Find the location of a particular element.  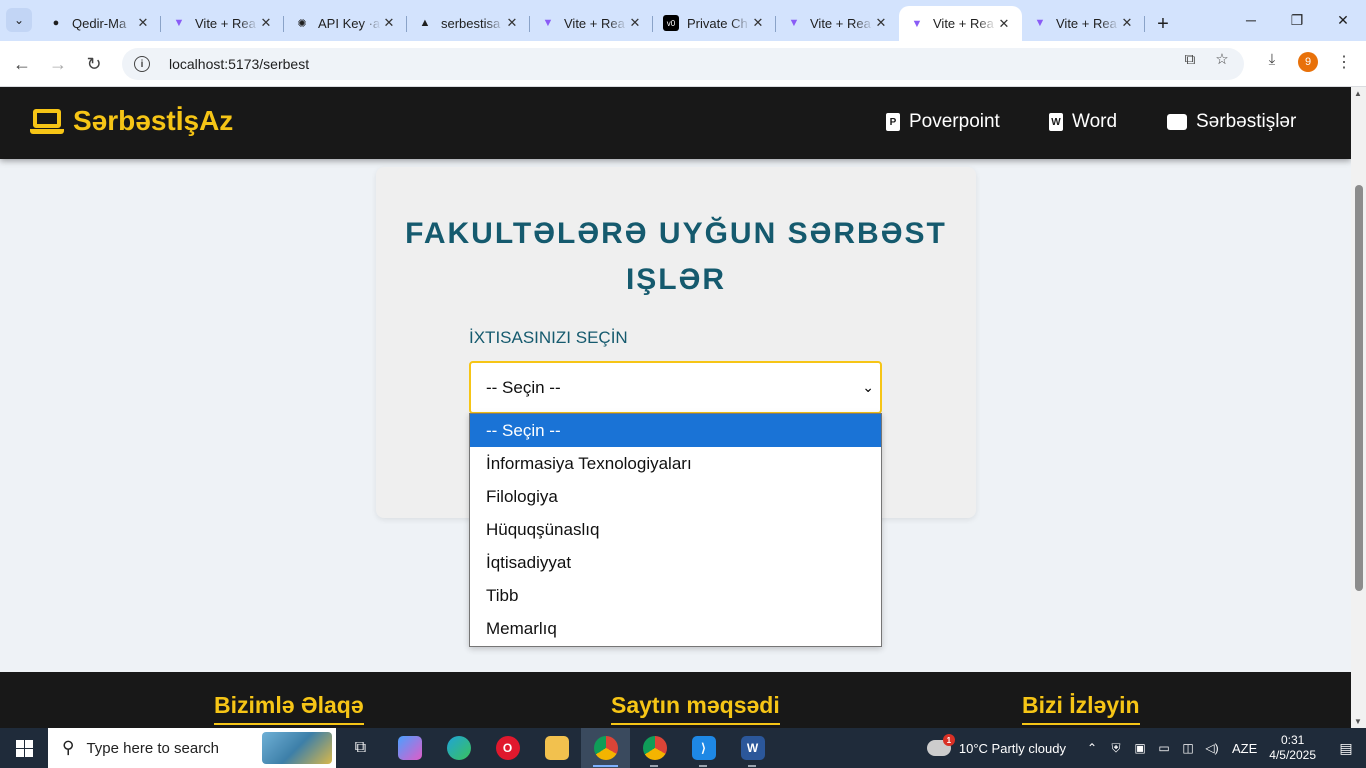

restore-button: ❐ is located at coordinates (1297, 20).